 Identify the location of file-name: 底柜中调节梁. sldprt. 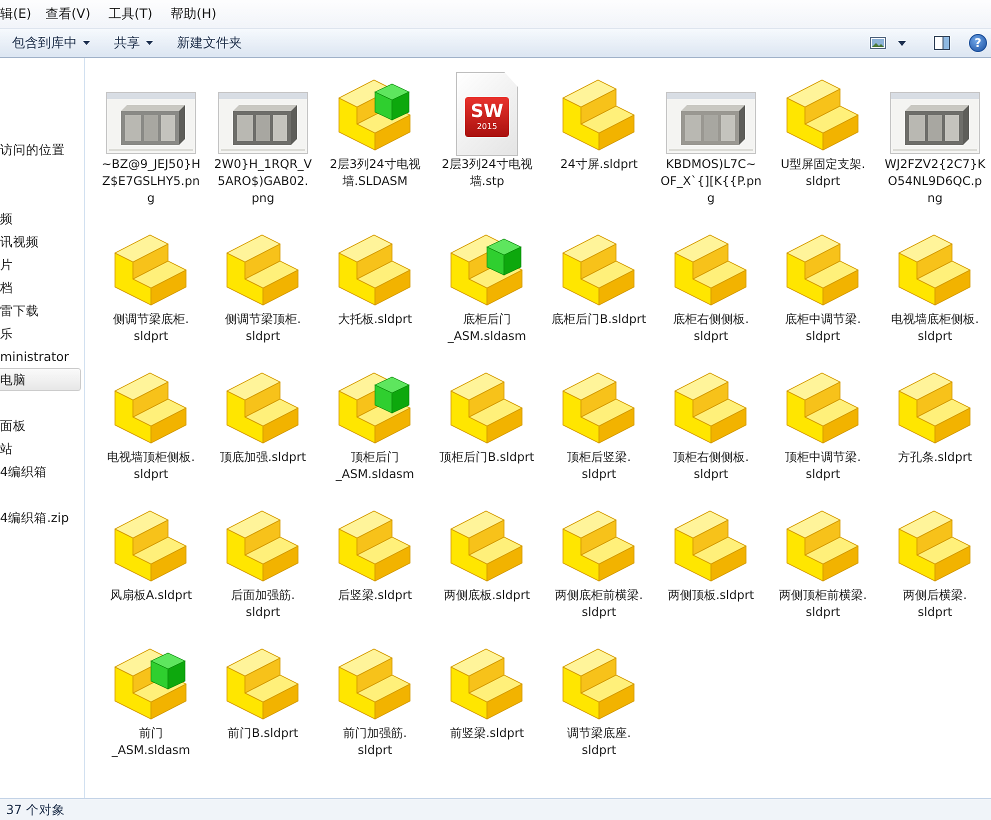
(823, 328).